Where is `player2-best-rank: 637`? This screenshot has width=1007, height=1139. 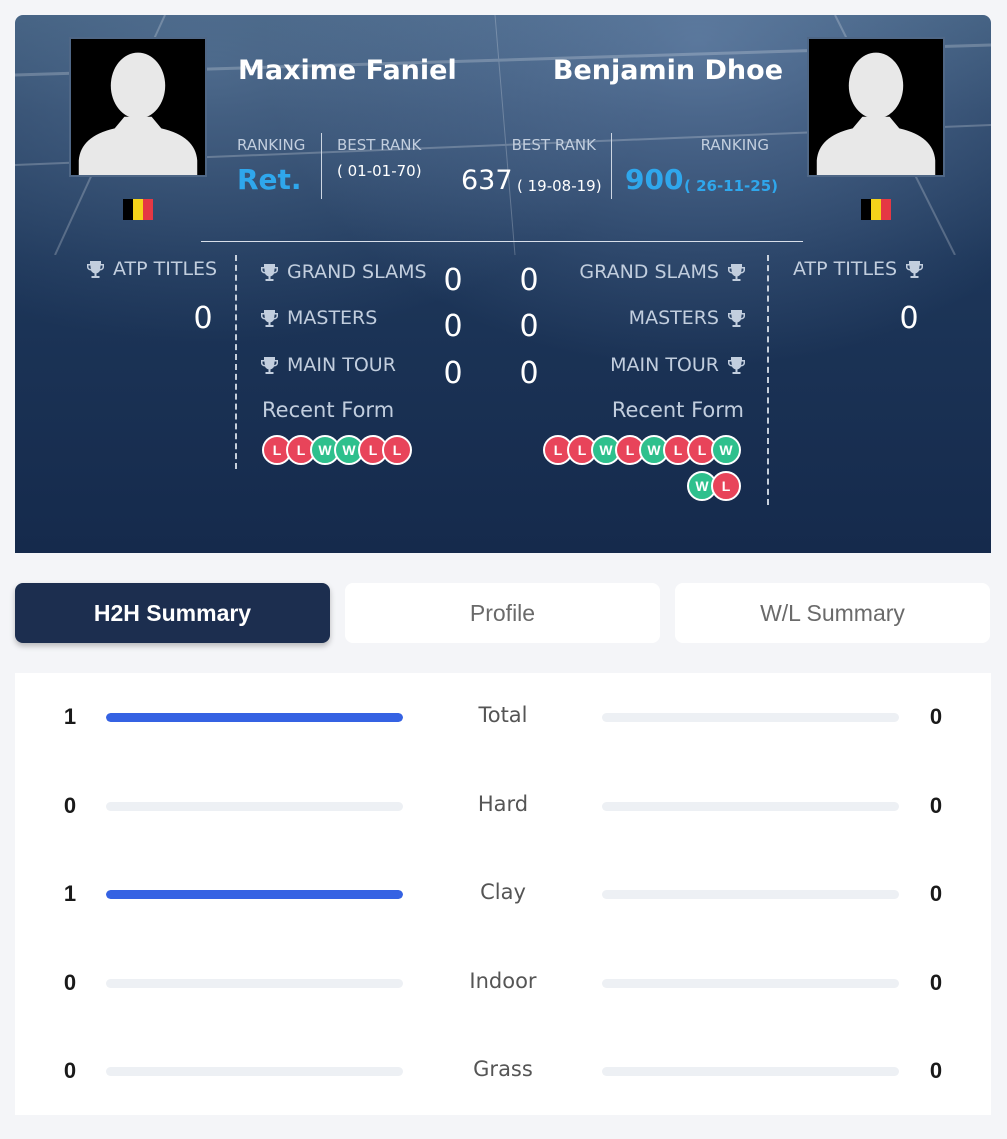
player2-best-rank: 637 is located at coordinates (487, 180).